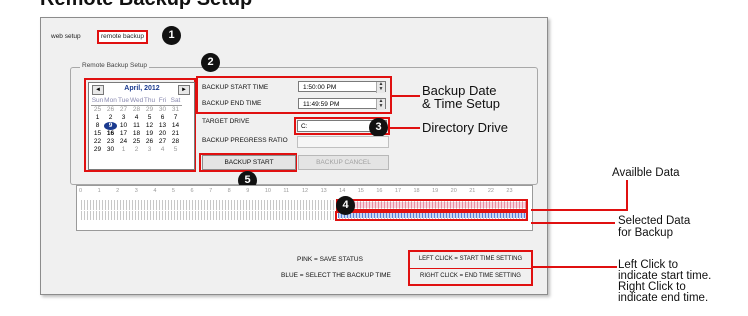  Describe the element at coordinates (453, 191) in the screenshot. I see `timeline-hour-label: 20` at that location.